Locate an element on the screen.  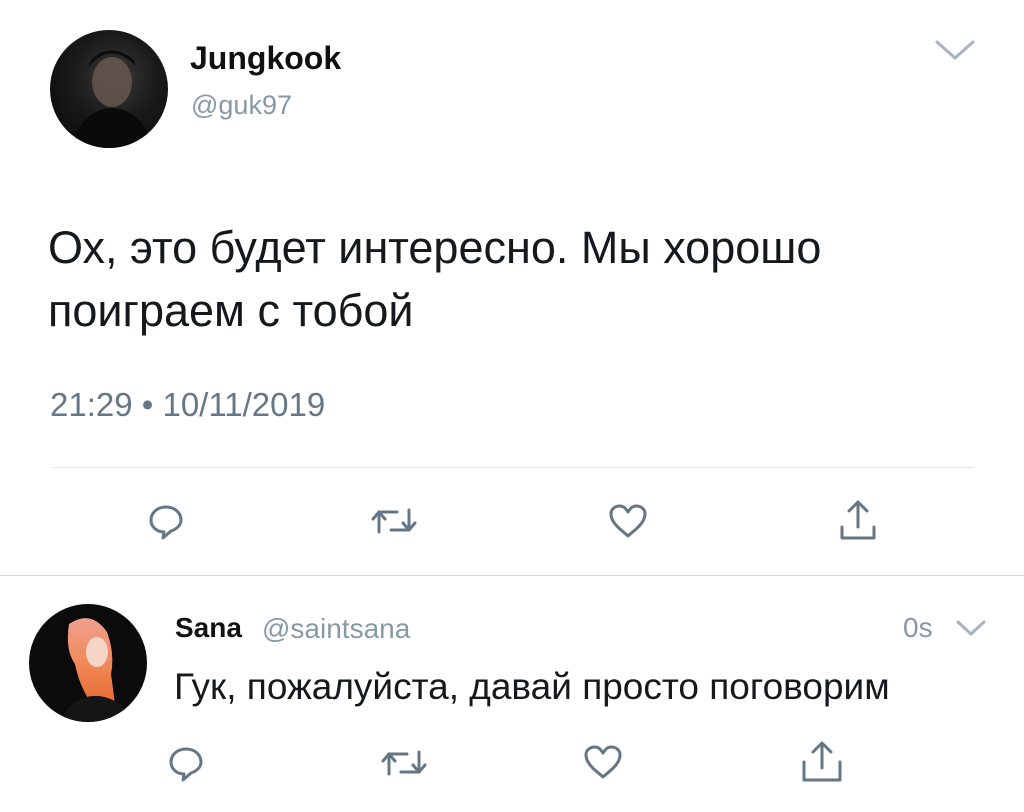
reply-author-name: Sana is located at coordinates (208, 628).